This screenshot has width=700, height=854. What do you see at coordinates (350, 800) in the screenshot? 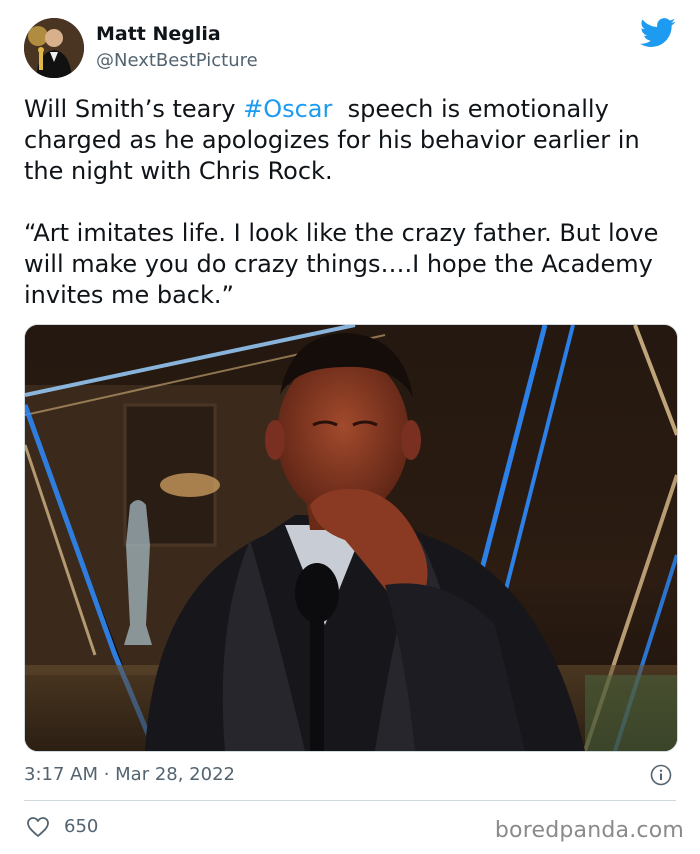
I see `divider` at bounding box center [350, 800].